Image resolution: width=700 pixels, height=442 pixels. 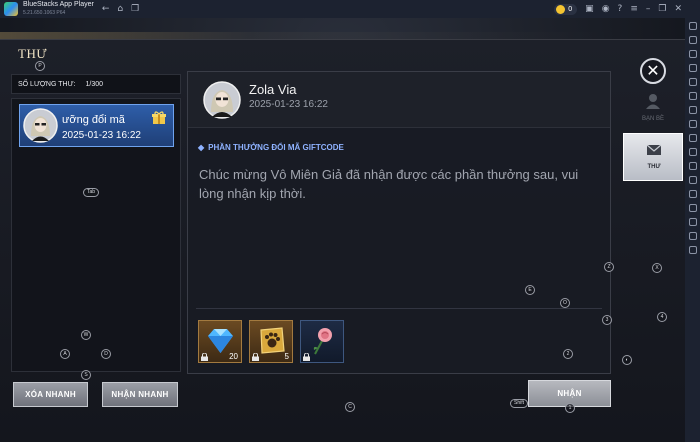 I want to click on sidebar-rotate-icon, so click(x=692, y=124).